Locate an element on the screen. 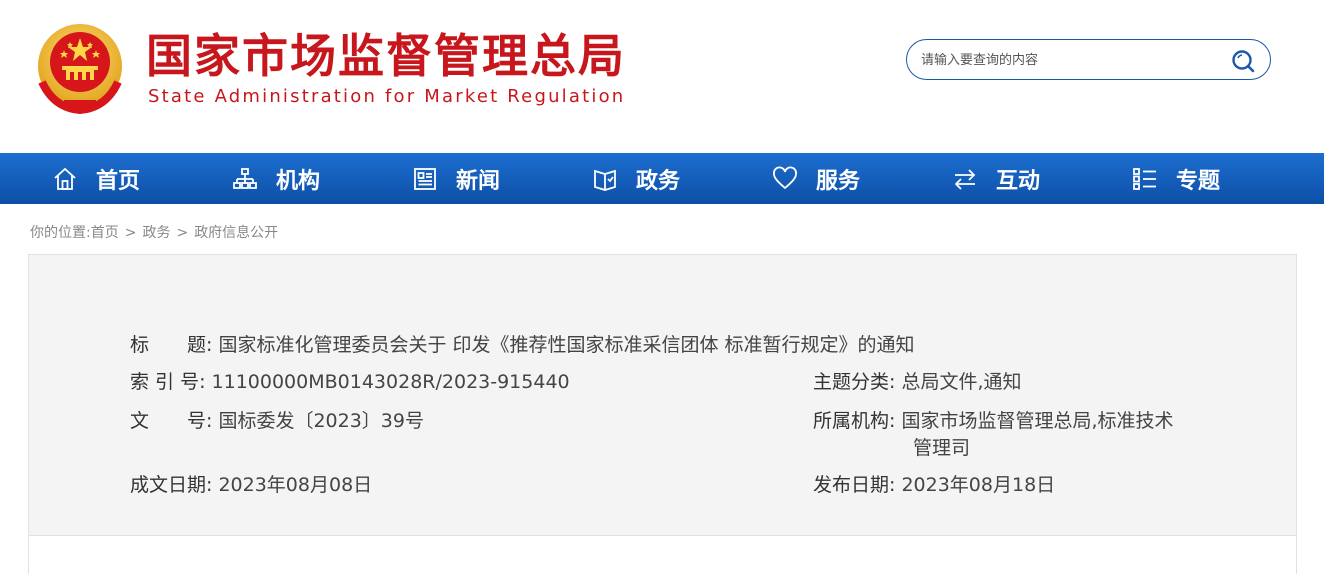 The height and width of the screenshot is (574, 1324). home-icon is located at coordinates (65, 178).